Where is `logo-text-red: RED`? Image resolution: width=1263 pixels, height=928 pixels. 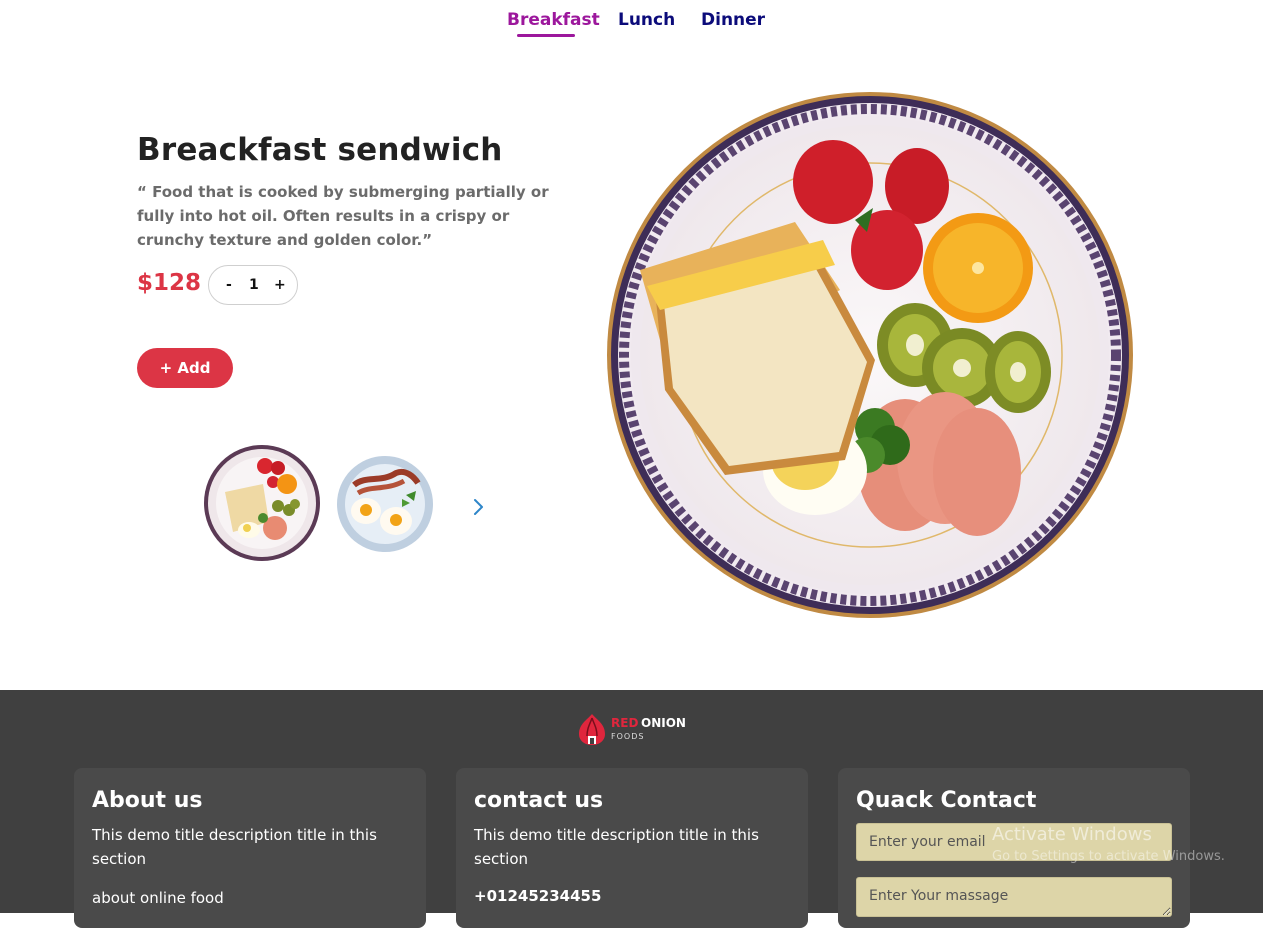 logo-text-red: RED is located at coordinates (625, 723).